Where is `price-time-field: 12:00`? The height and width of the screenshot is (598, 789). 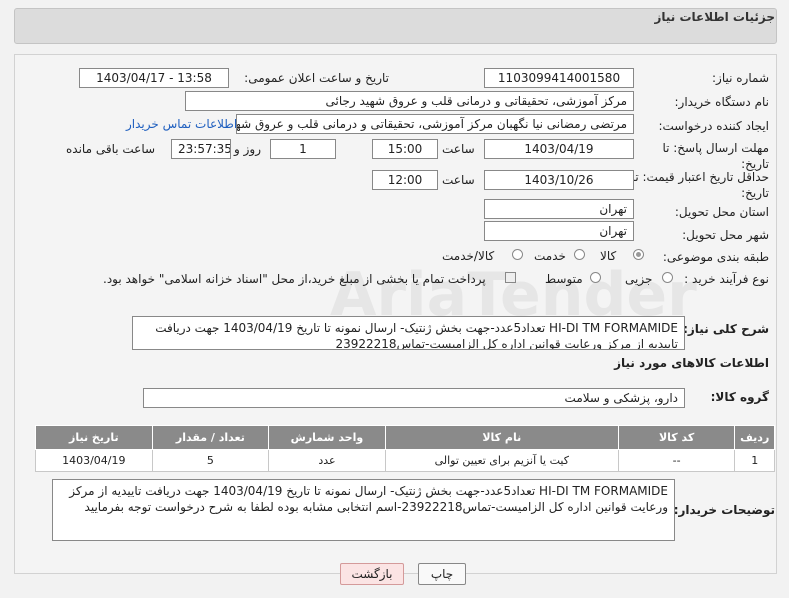 price-time-field: 12:00 is located at coordinates (405, 180).